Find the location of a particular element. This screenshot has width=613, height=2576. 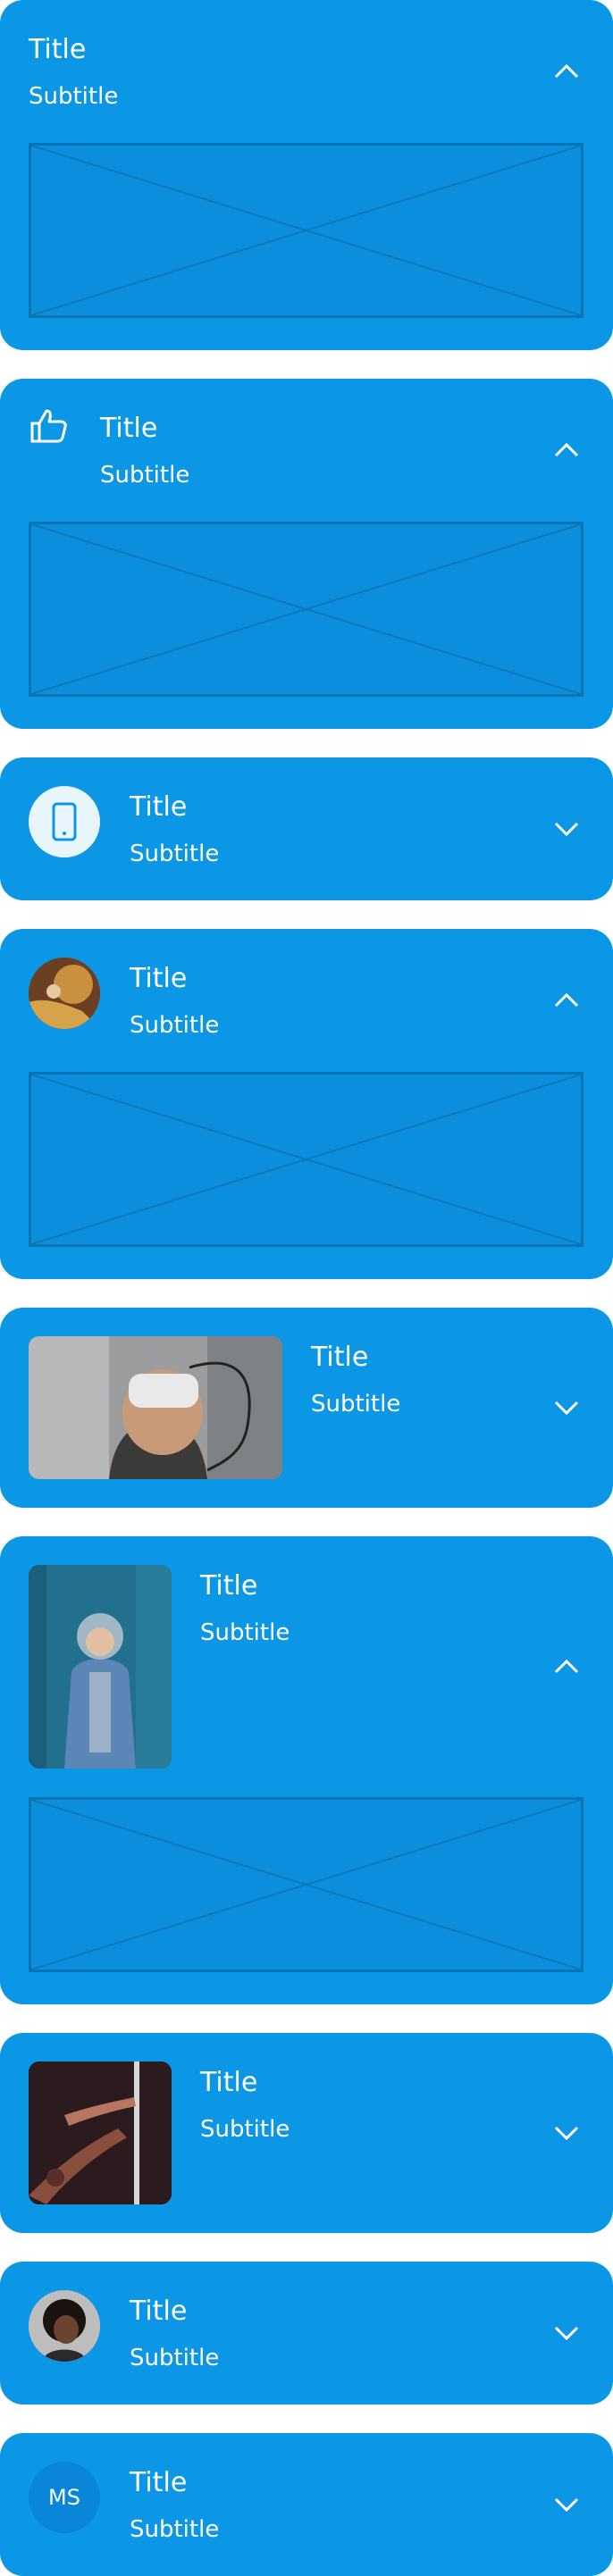

avatar-initials: MS is located at coordinates (64, 2498).